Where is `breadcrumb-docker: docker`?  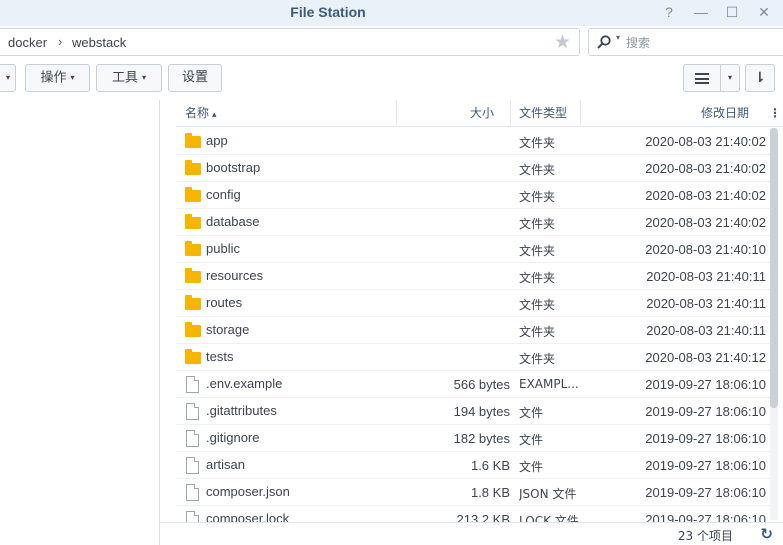 breadcrumb-docker: docker is located at coordinates (27, 42).